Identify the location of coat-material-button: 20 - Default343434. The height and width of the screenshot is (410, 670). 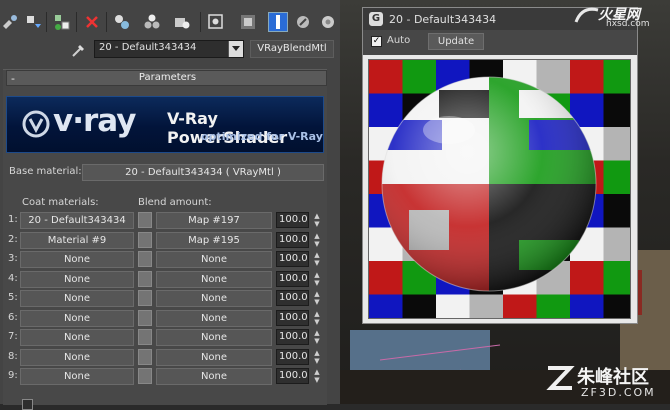
(77, 220).